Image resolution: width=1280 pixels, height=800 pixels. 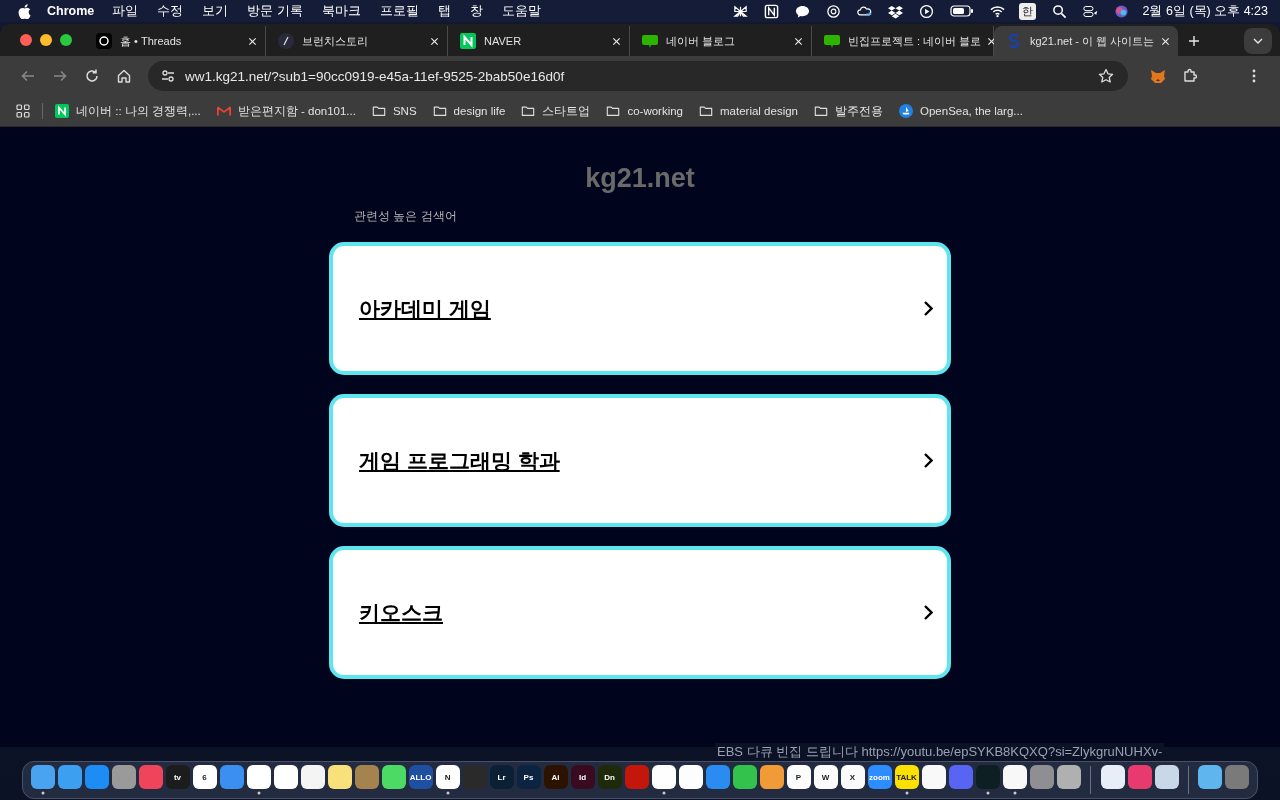 I want to click on dock-item: X, so click(x=852, y=780).